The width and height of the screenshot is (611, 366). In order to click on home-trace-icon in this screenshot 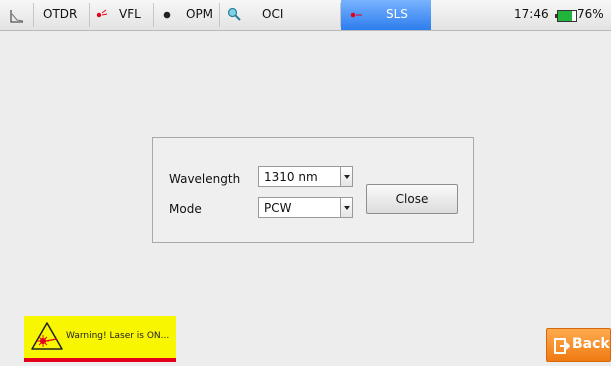, I will do `click(17, 16)`.